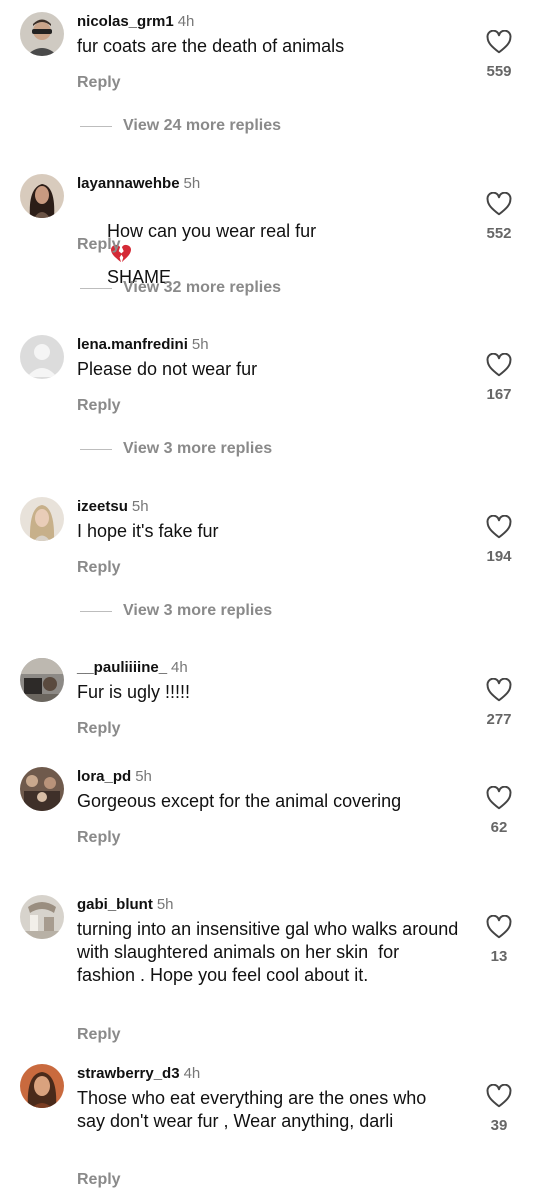 This screenshot has width=537, height=1200. Describe the element at coordinates (202, 287) in the screenshot. I see `view-replies-label: View 32 more replies` at that location.